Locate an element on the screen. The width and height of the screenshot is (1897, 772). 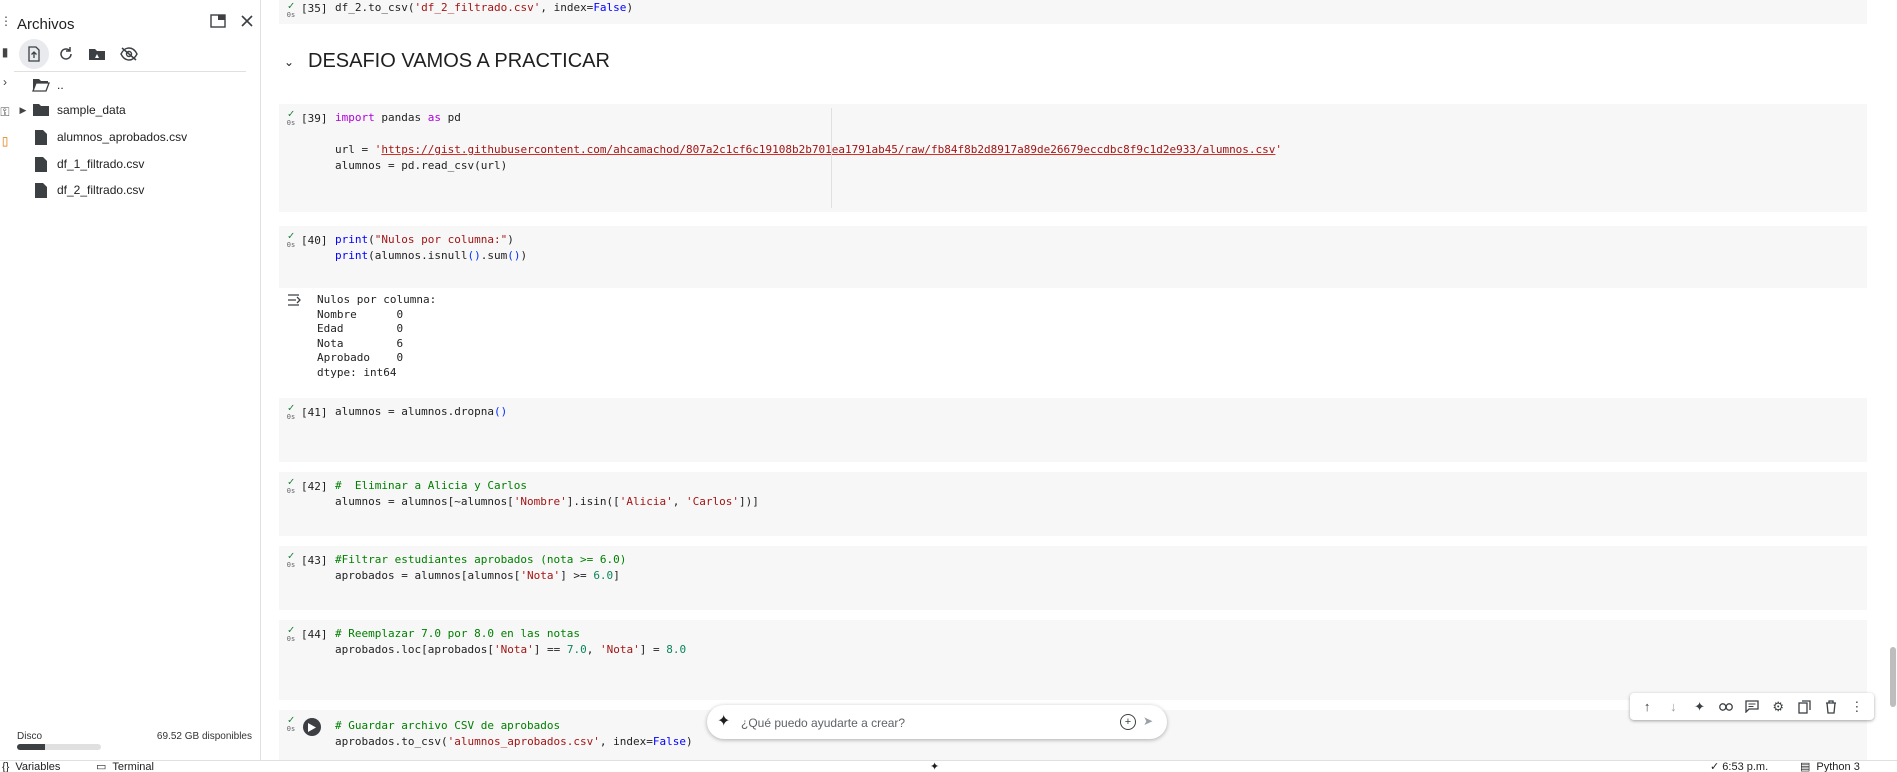
refresh-button is located at coordinates (66, 54).